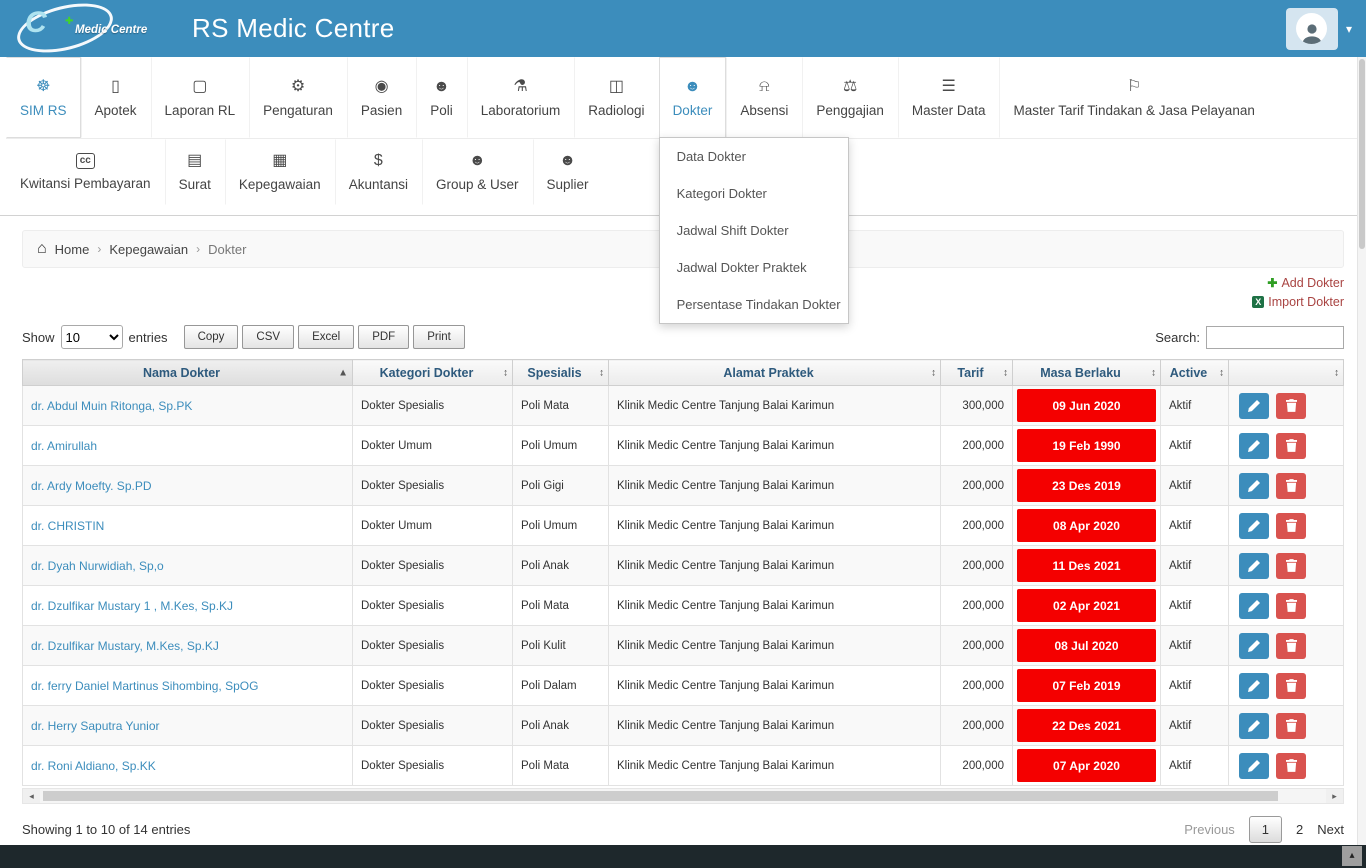 This screenshot has width=1366, height=868. Describe the element at coordinates (85, 172) in the screenshot. I see `tab-kwitansi-pembayaran: cc Kwitansi Pembayaran` at that location.